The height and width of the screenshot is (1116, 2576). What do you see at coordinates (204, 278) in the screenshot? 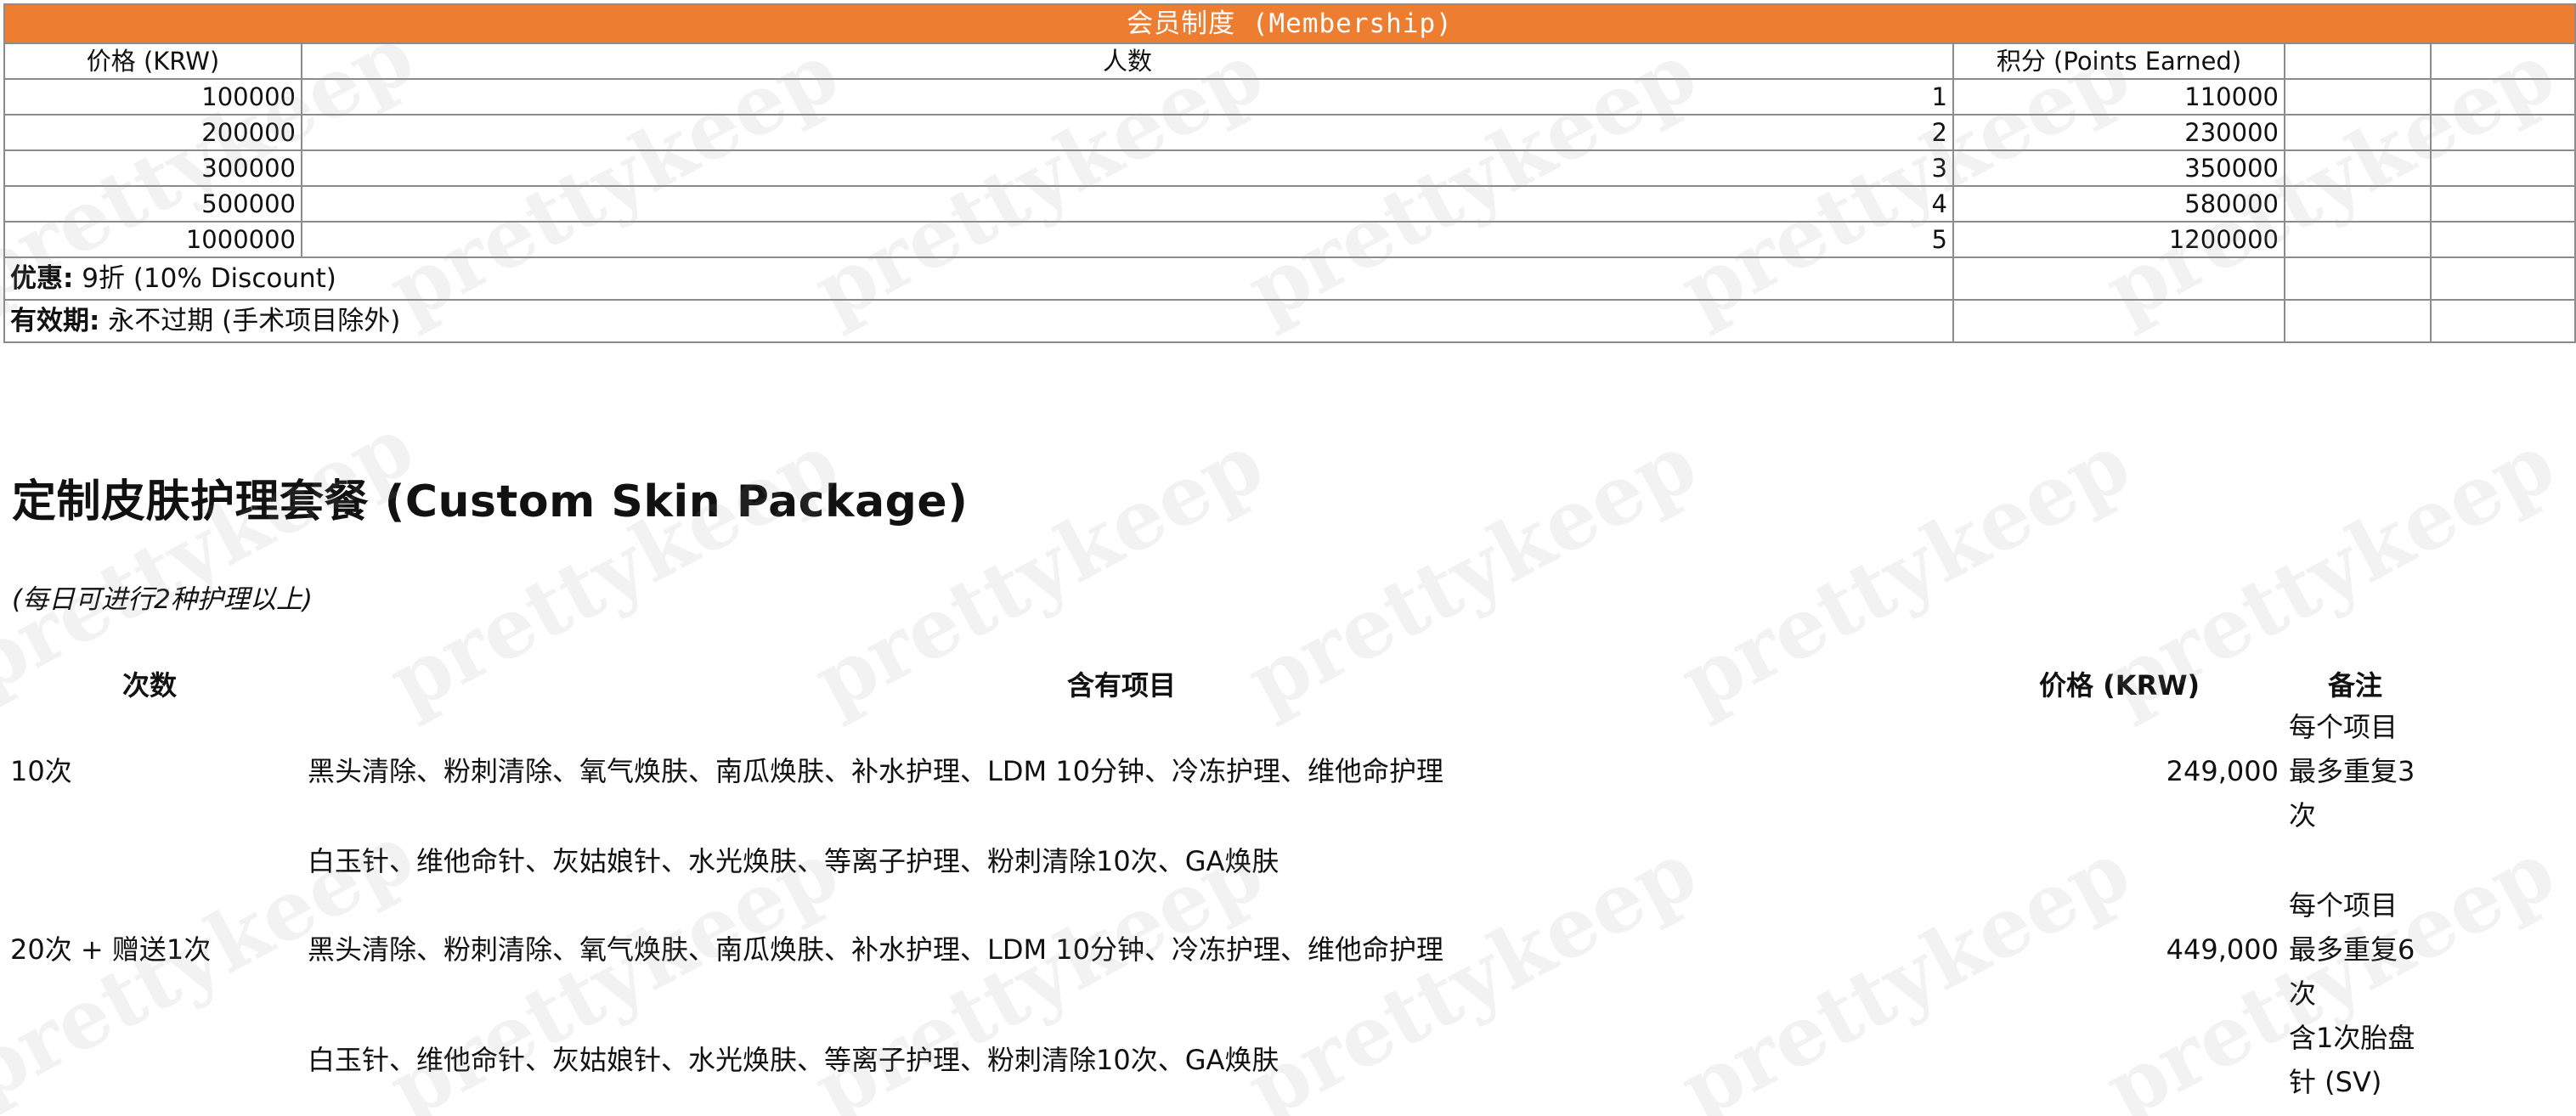
I see `discount-value: 9折 (10% Discount)` at bounding box center [204, 278].